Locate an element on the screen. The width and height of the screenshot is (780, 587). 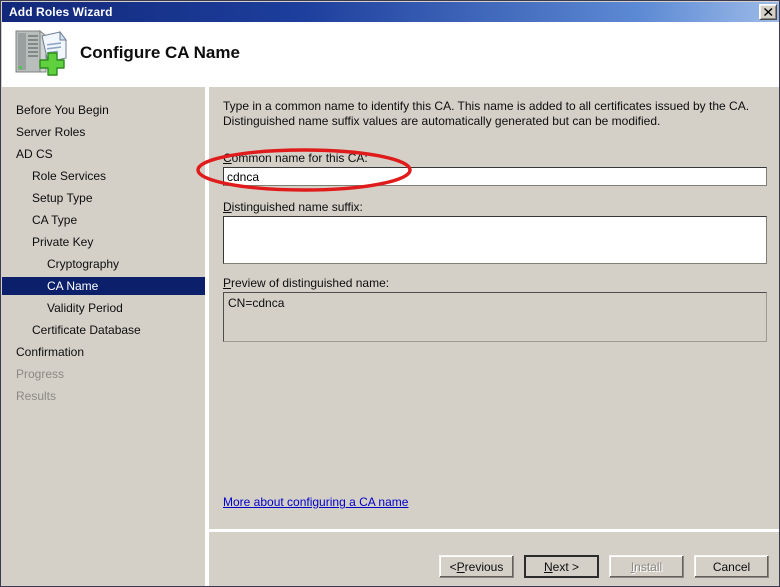
sidebar-item-confirmation: Confirmation is located at coordinates (103, 352).